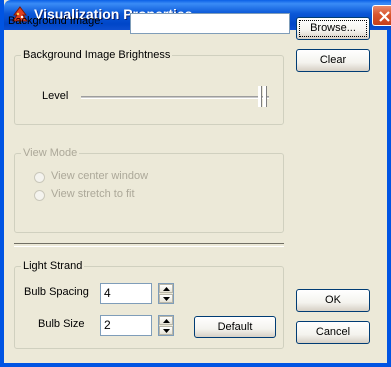  What do you see at coordinates (93, 194) in the screenshot?
I see `view-stretch-label: View stretch to fit` at bounding box center [93, 194].